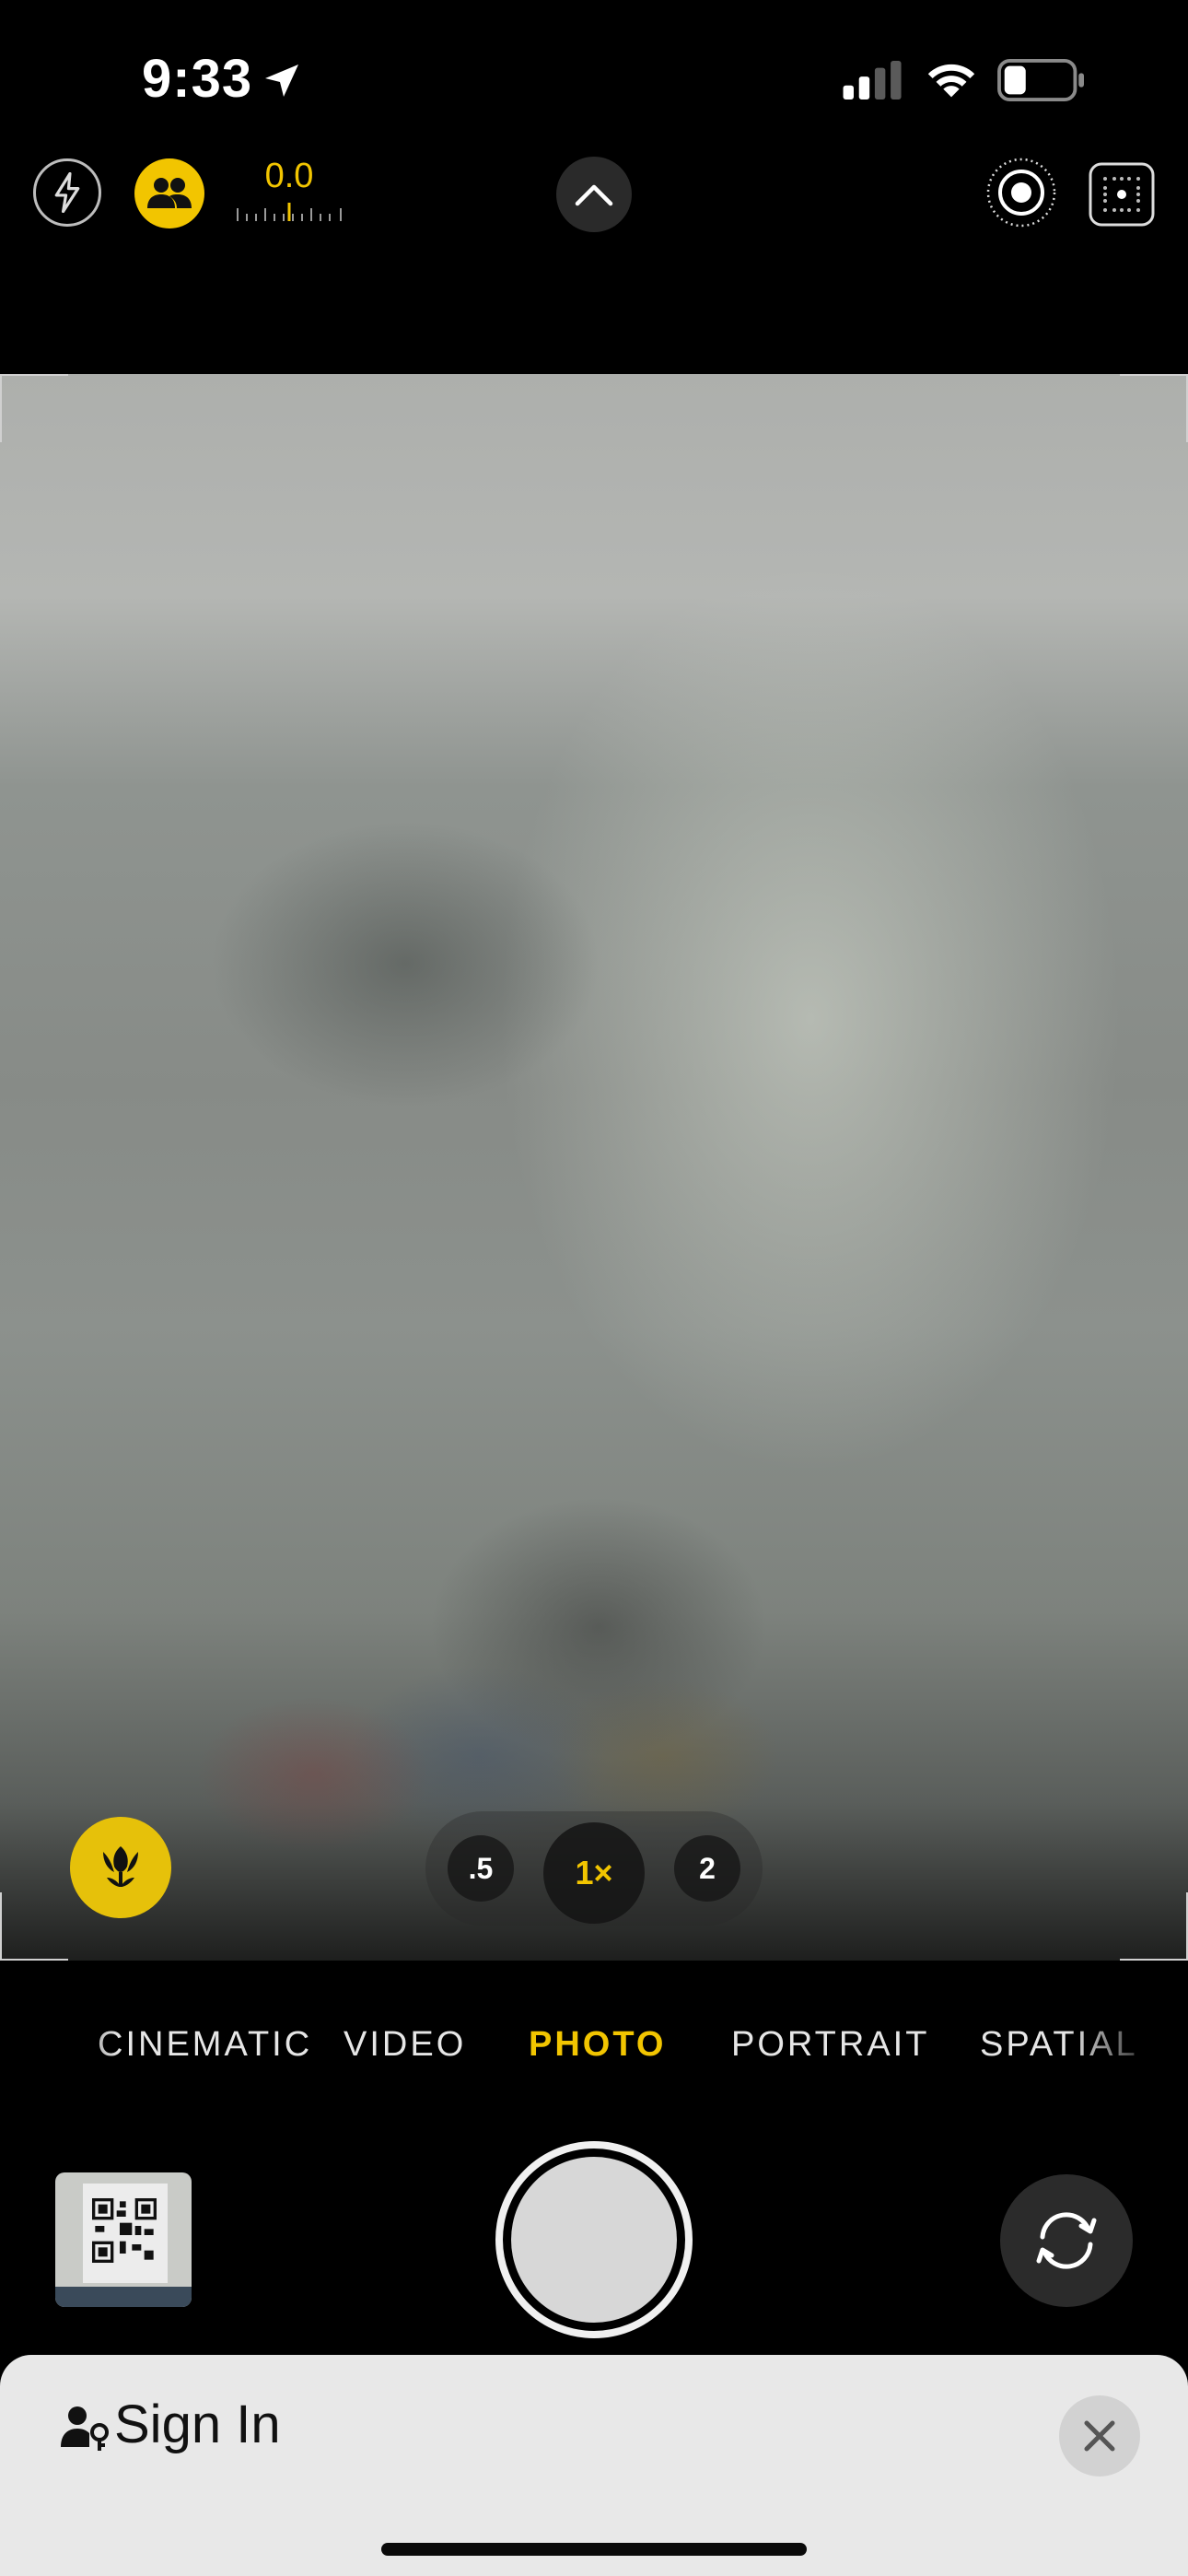 Image resolution: width=1188 pixels, height=2576 pixels. I want to click on camera-flip-icon, so click(1066, 2240).